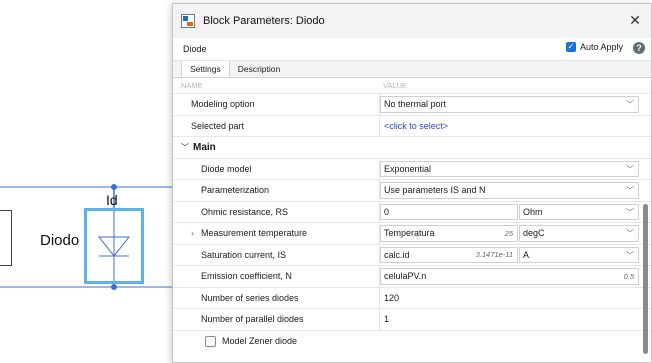 The width and height of the screenshot is (652, 363). Describe the element at coordinates (449, 254) in the screenshot. I see `saturation-current-input: calc.id 3.1471e-11` at that location.